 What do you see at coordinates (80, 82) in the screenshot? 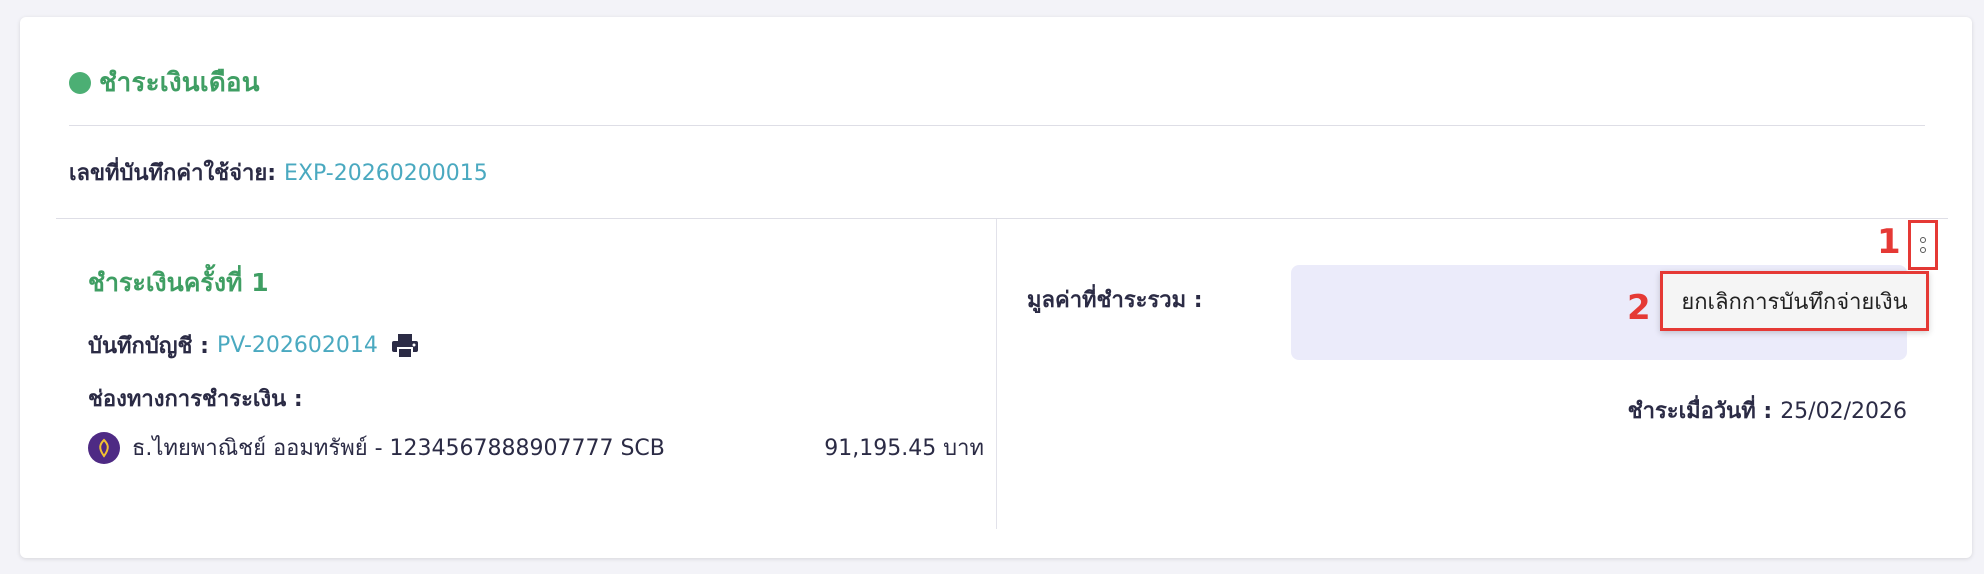
I see `status-dot-icon` at bounding box center [80, 82].